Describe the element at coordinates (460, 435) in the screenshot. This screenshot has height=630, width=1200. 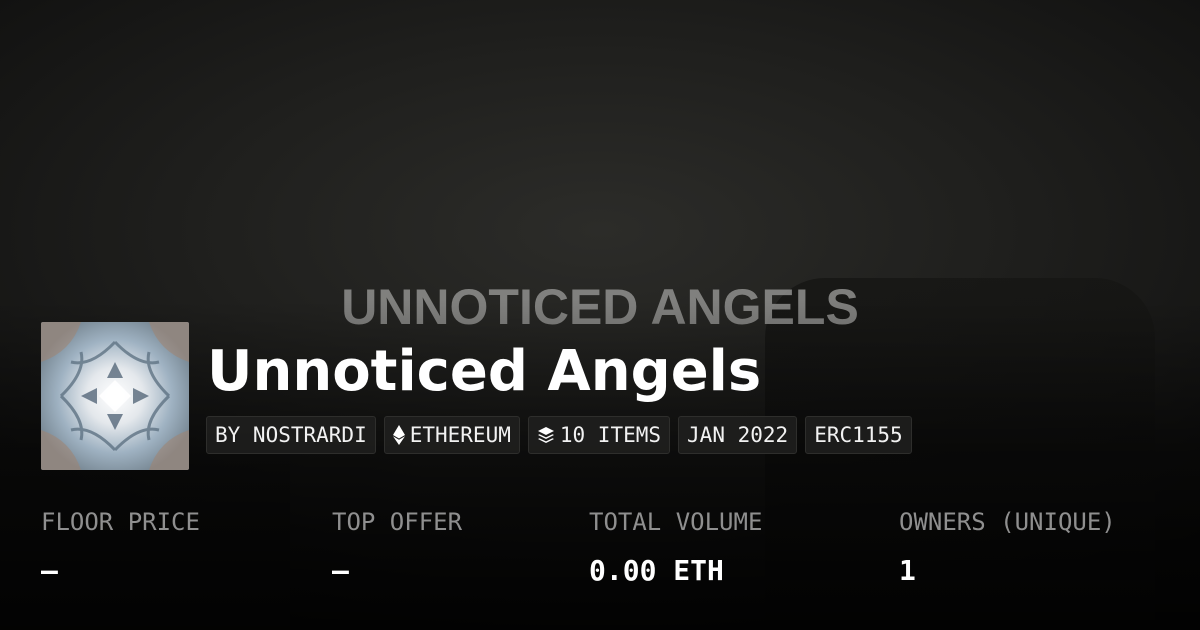
I see `chain-label: ETHEREUM` at that location.